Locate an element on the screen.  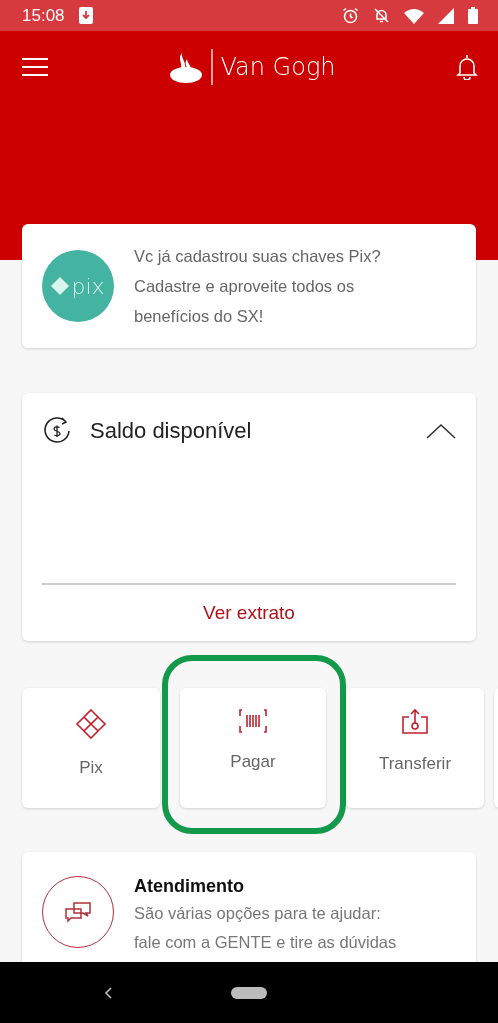
dollar-cycle-icon is located at coordinates (57, 431).